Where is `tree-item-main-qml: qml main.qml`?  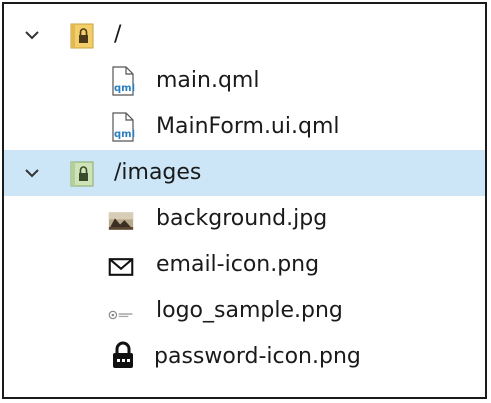
tree-item-main-qml: qml main.qml is located at coordinates (244, 81).